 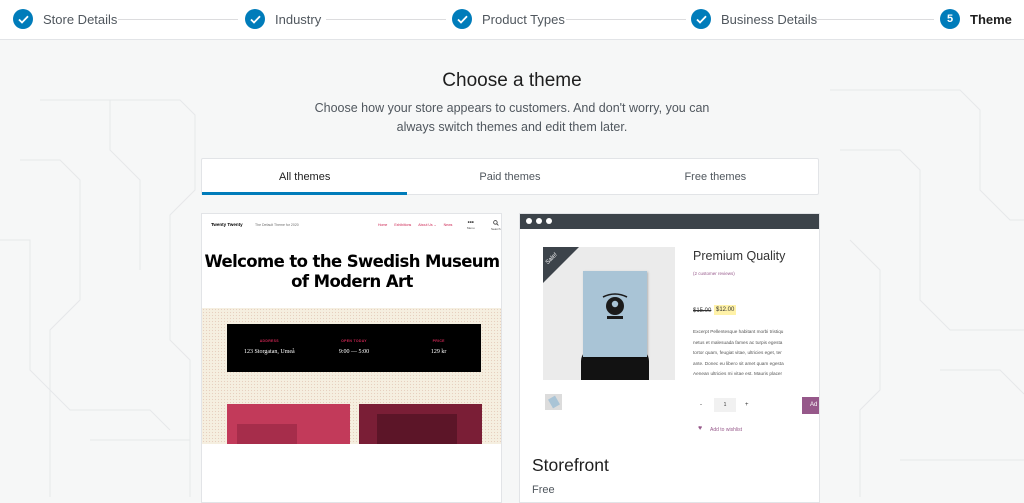 I want to click on product-title: Premium Quality, so click(x=739, y=256).